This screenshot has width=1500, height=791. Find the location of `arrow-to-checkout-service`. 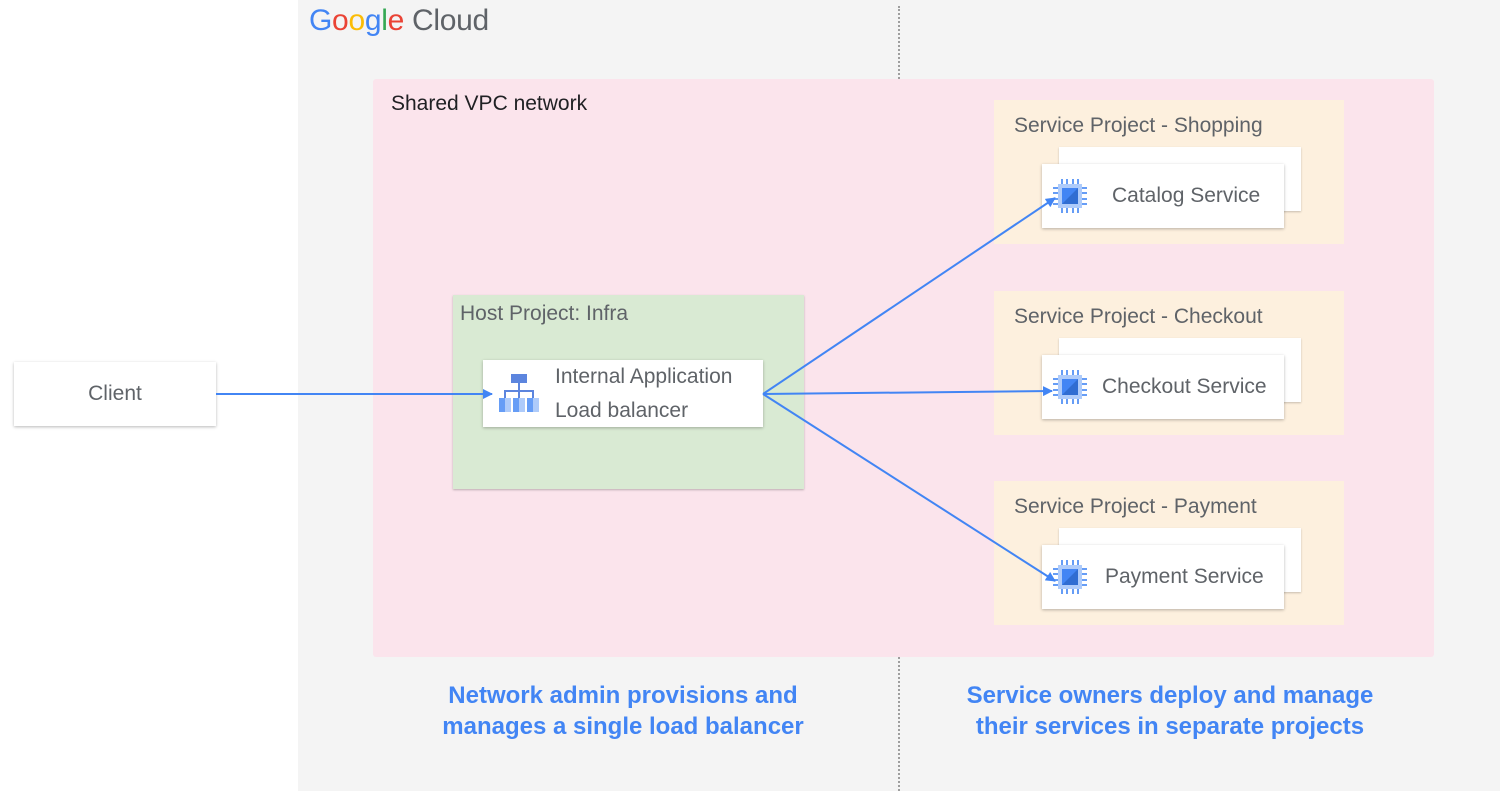

arrow-to-checkout-service is located at coordinates (907, 391).